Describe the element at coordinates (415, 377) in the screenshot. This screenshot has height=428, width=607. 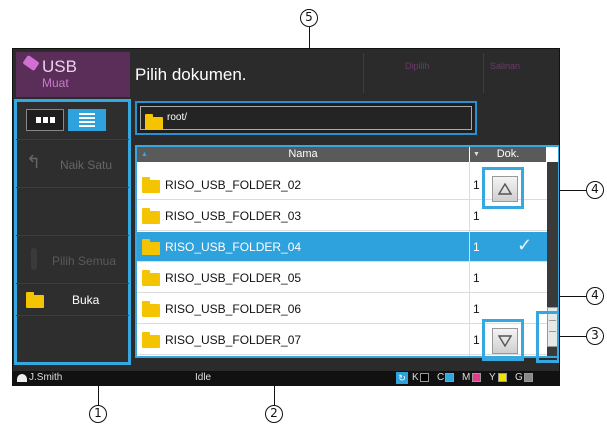
I see `ink-label-k: K` at that location.